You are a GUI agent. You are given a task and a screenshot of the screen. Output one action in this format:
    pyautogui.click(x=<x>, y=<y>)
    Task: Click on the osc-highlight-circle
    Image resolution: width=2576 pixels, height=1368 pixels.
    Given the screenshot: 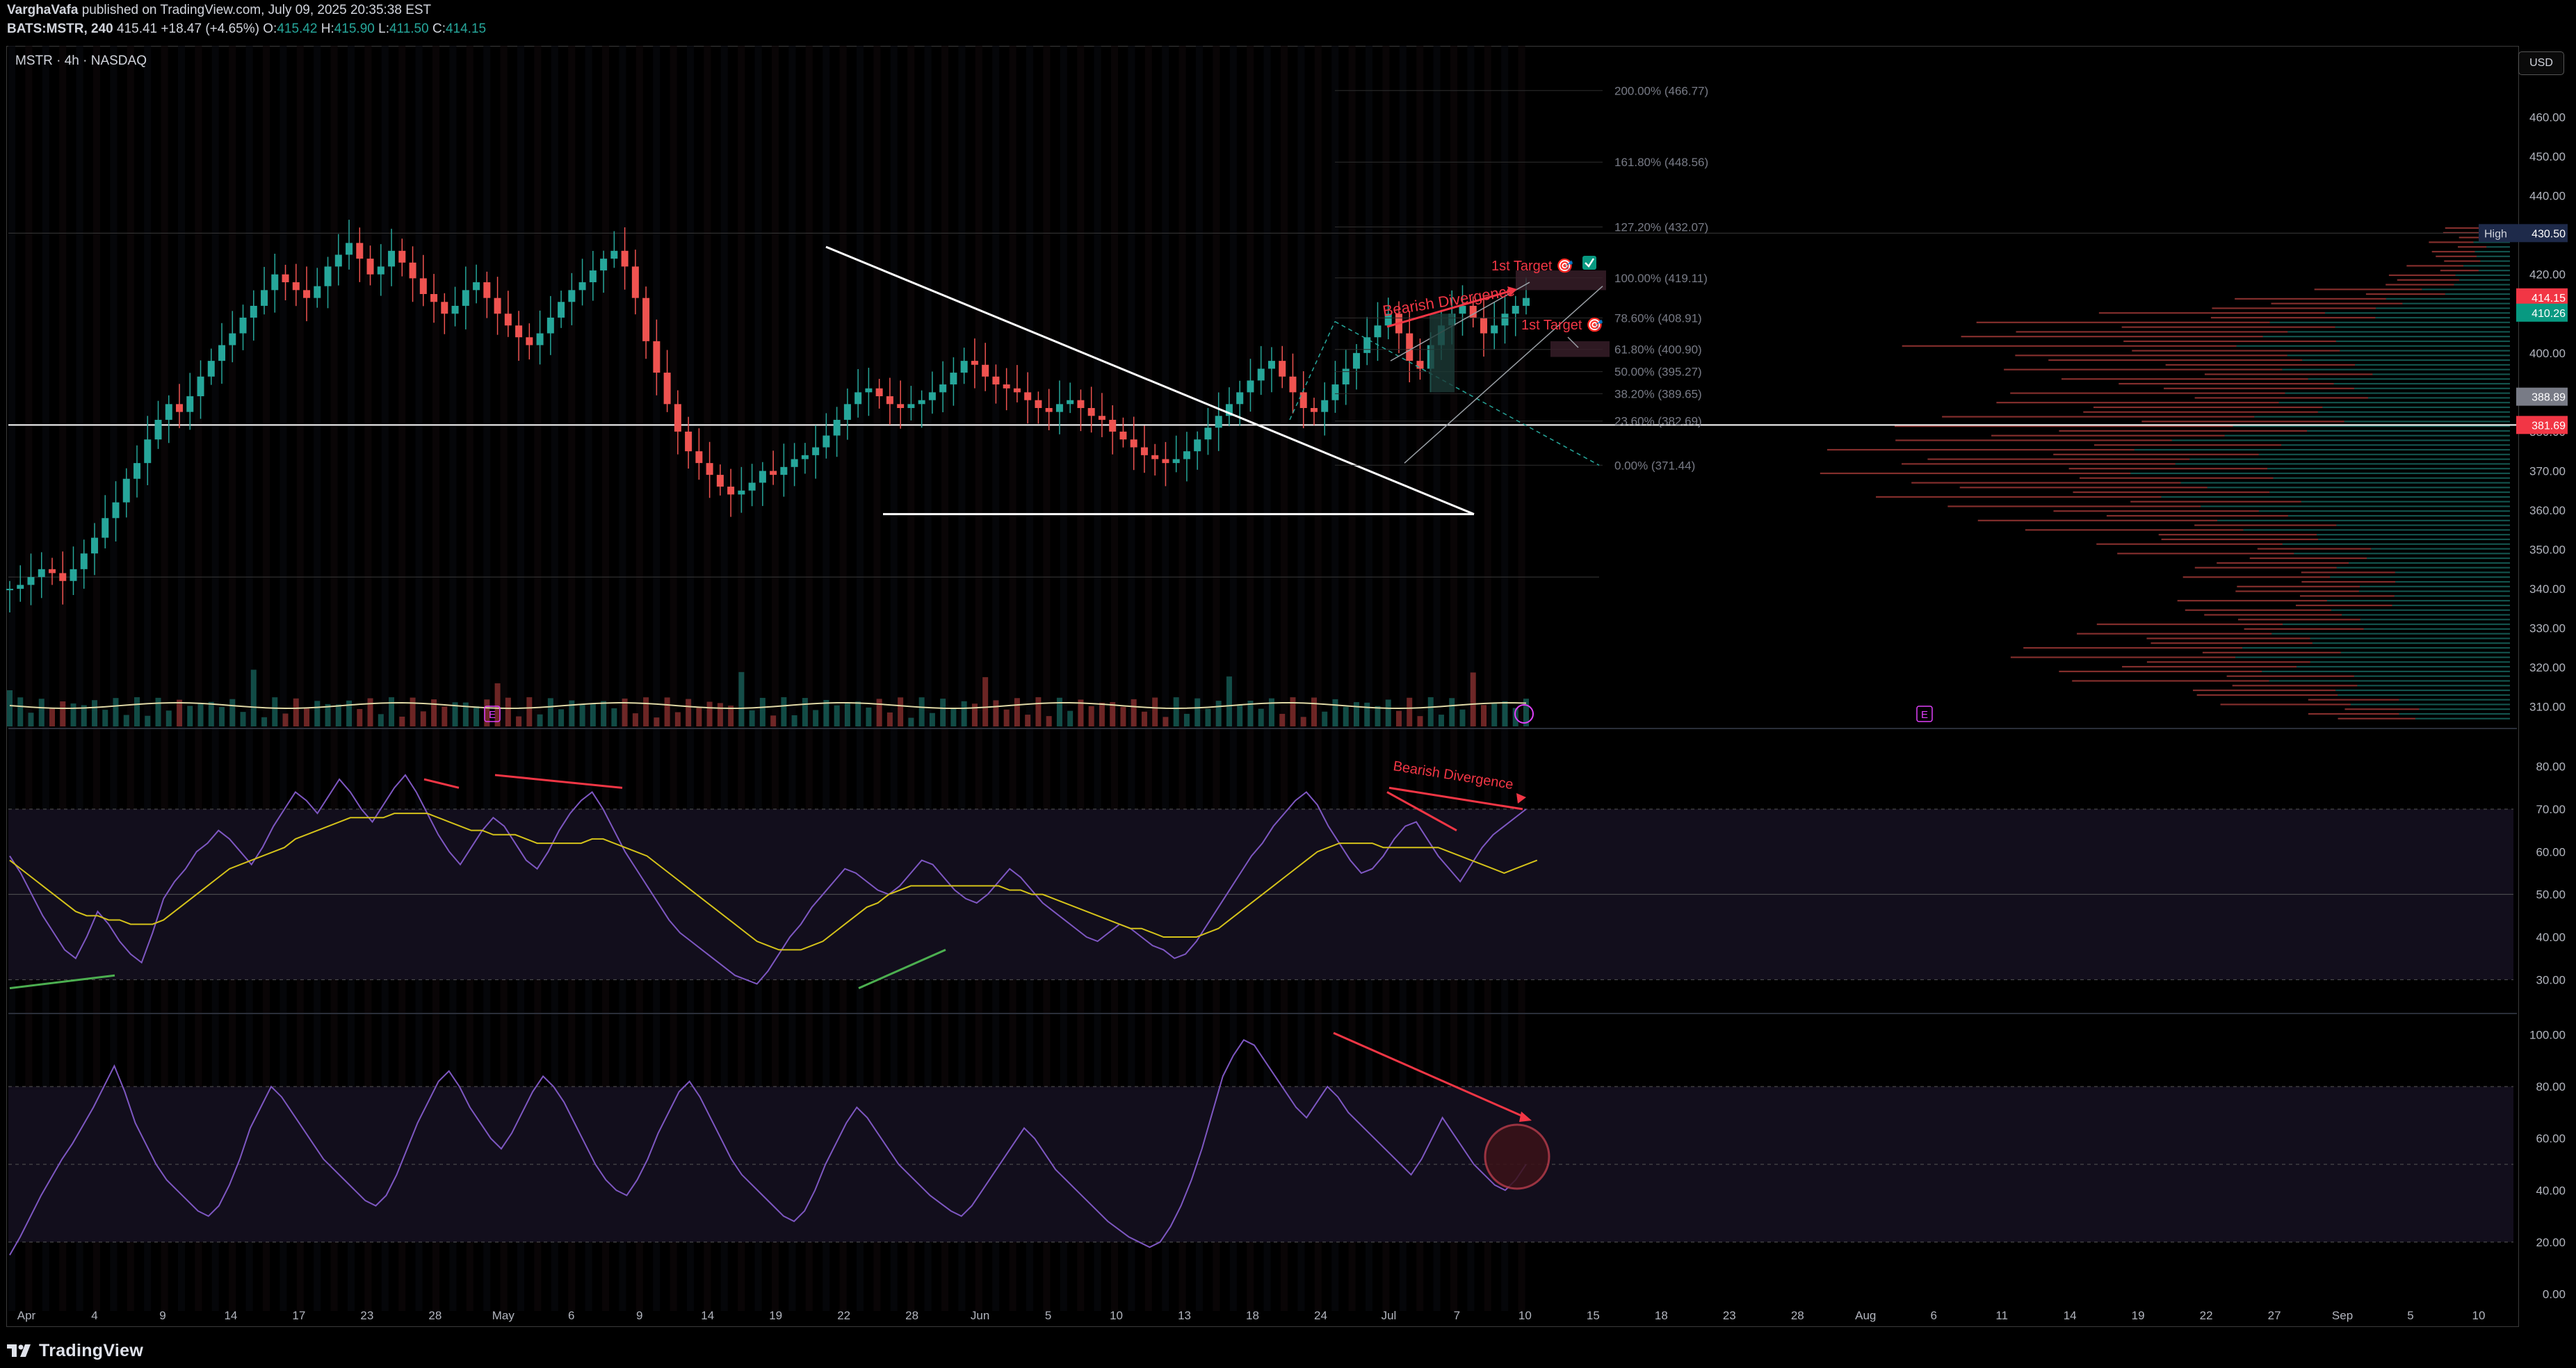 What is the action you would take?
    pyautogui.click(x=1517, y=1156)
    